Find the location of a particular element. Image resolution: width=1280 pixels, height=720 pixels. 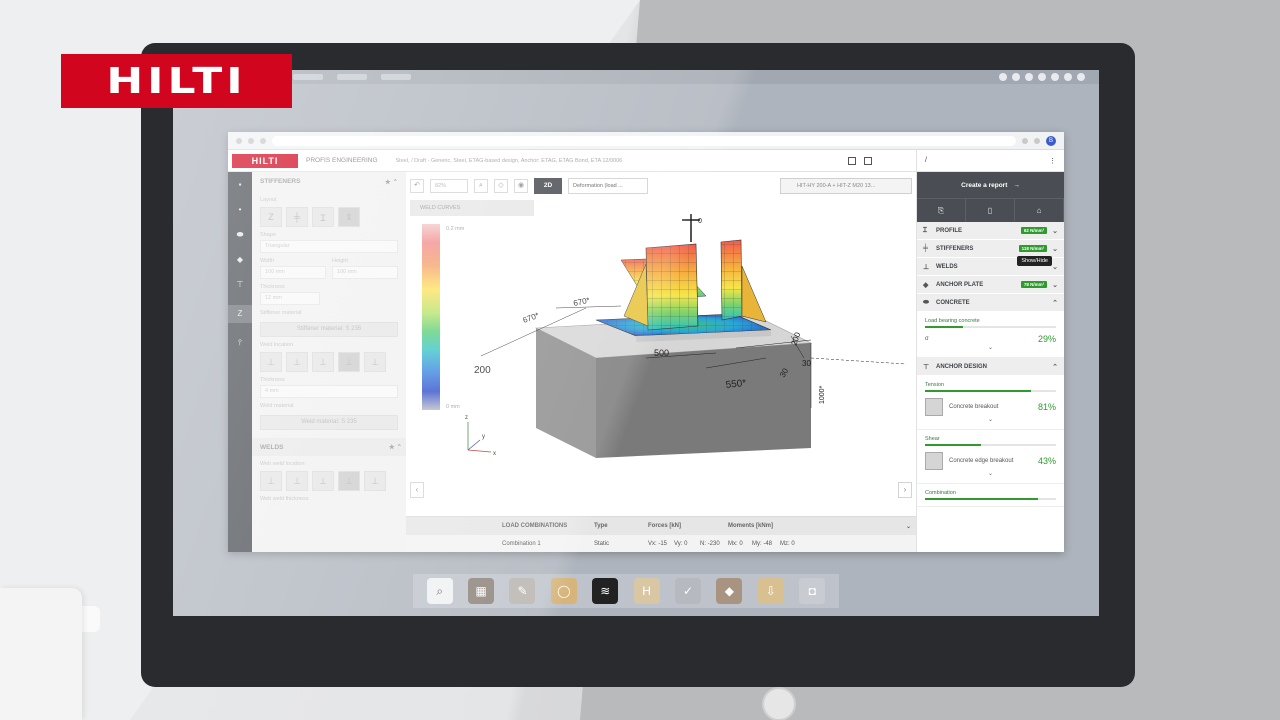

right-header-text: / is located at coordinates (926, 160).